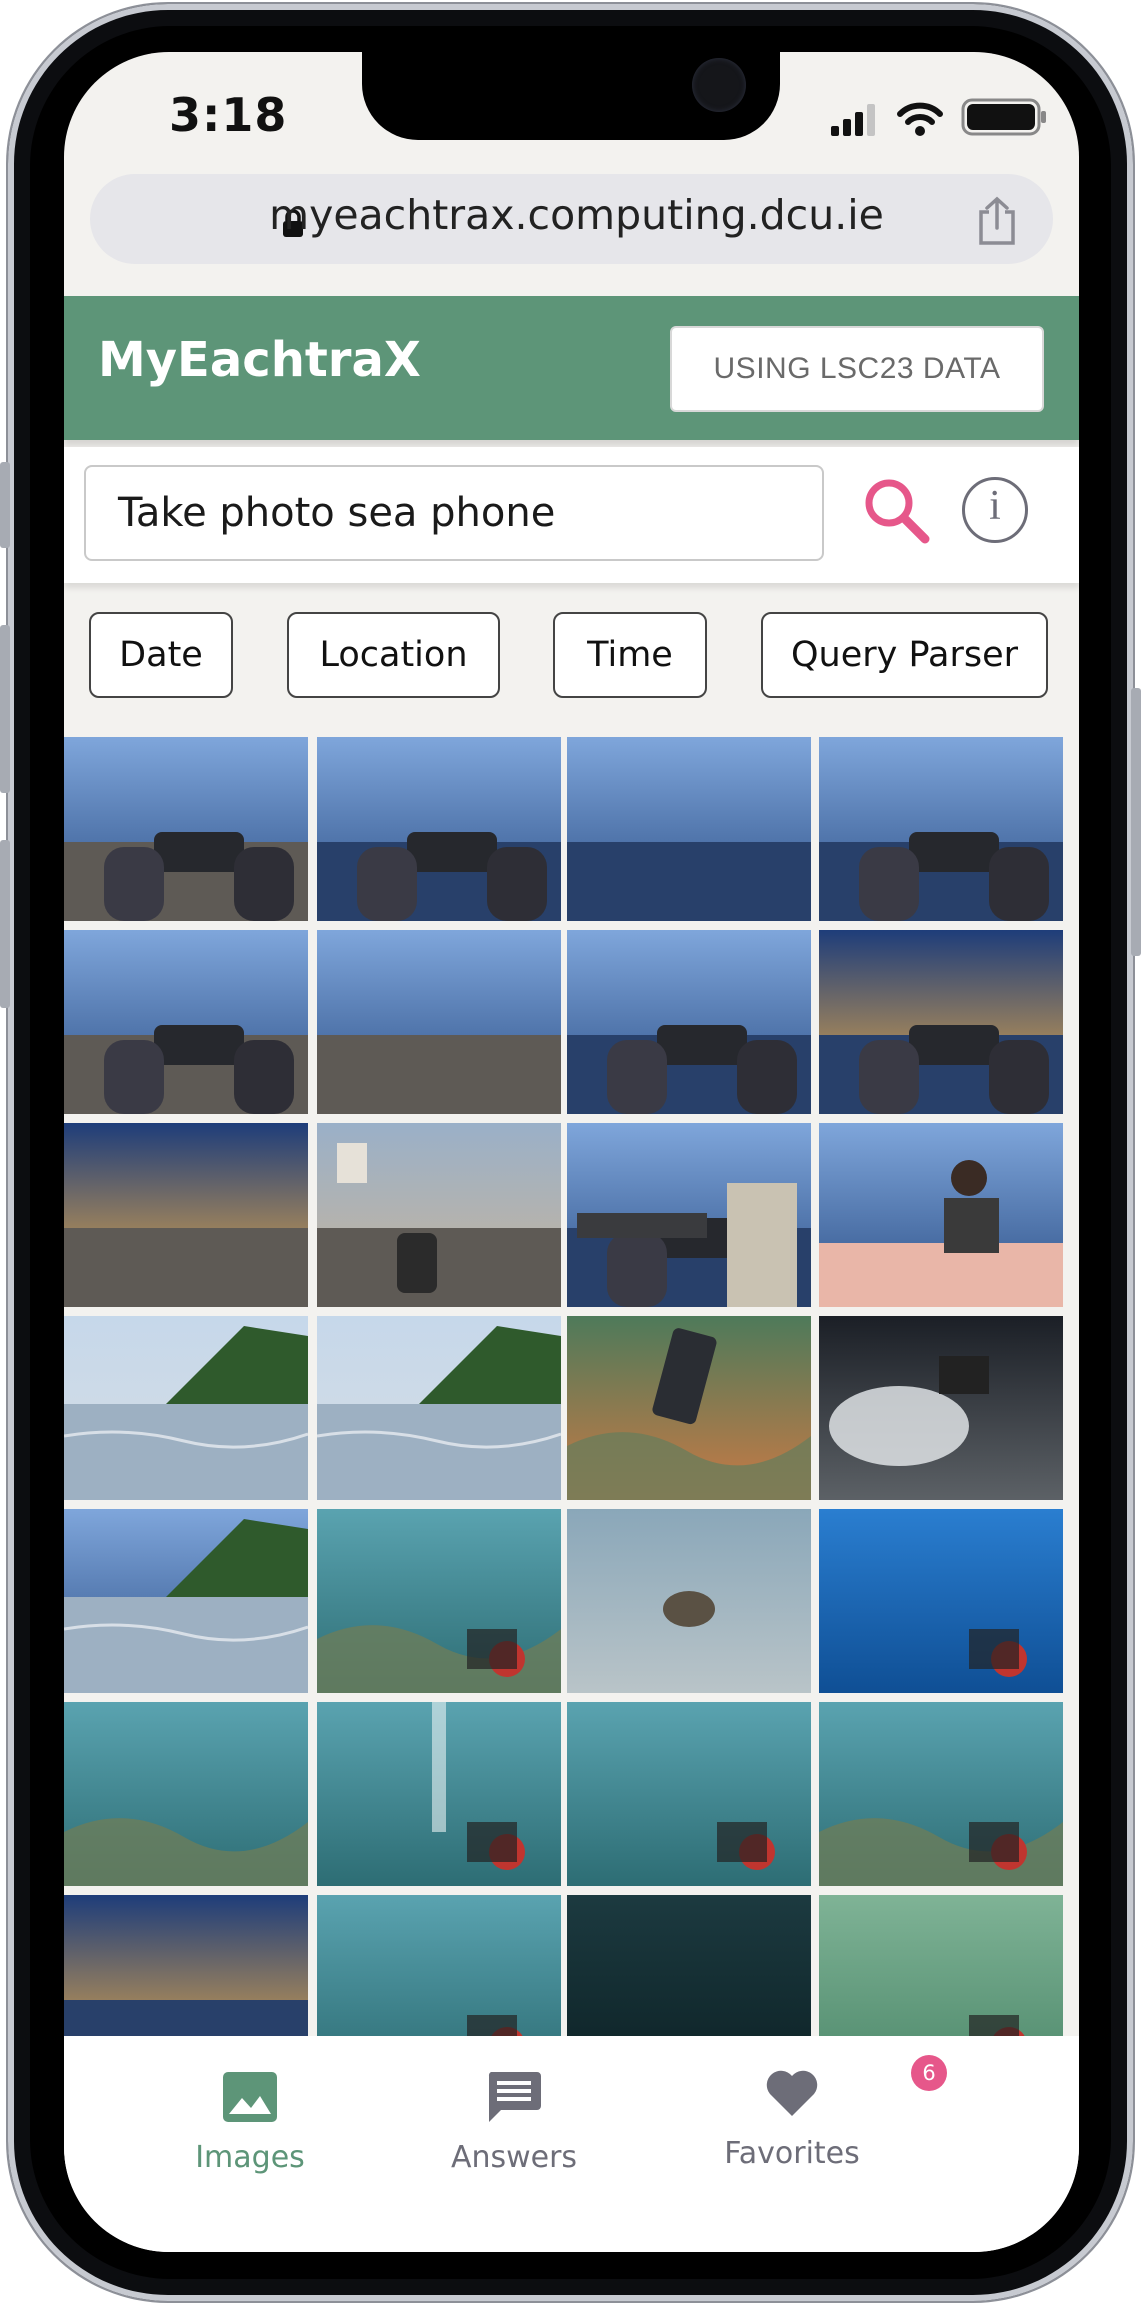 This screenshot has width=1141, height=2307. I want to click on tab-images: Images, so click(250, 2123).